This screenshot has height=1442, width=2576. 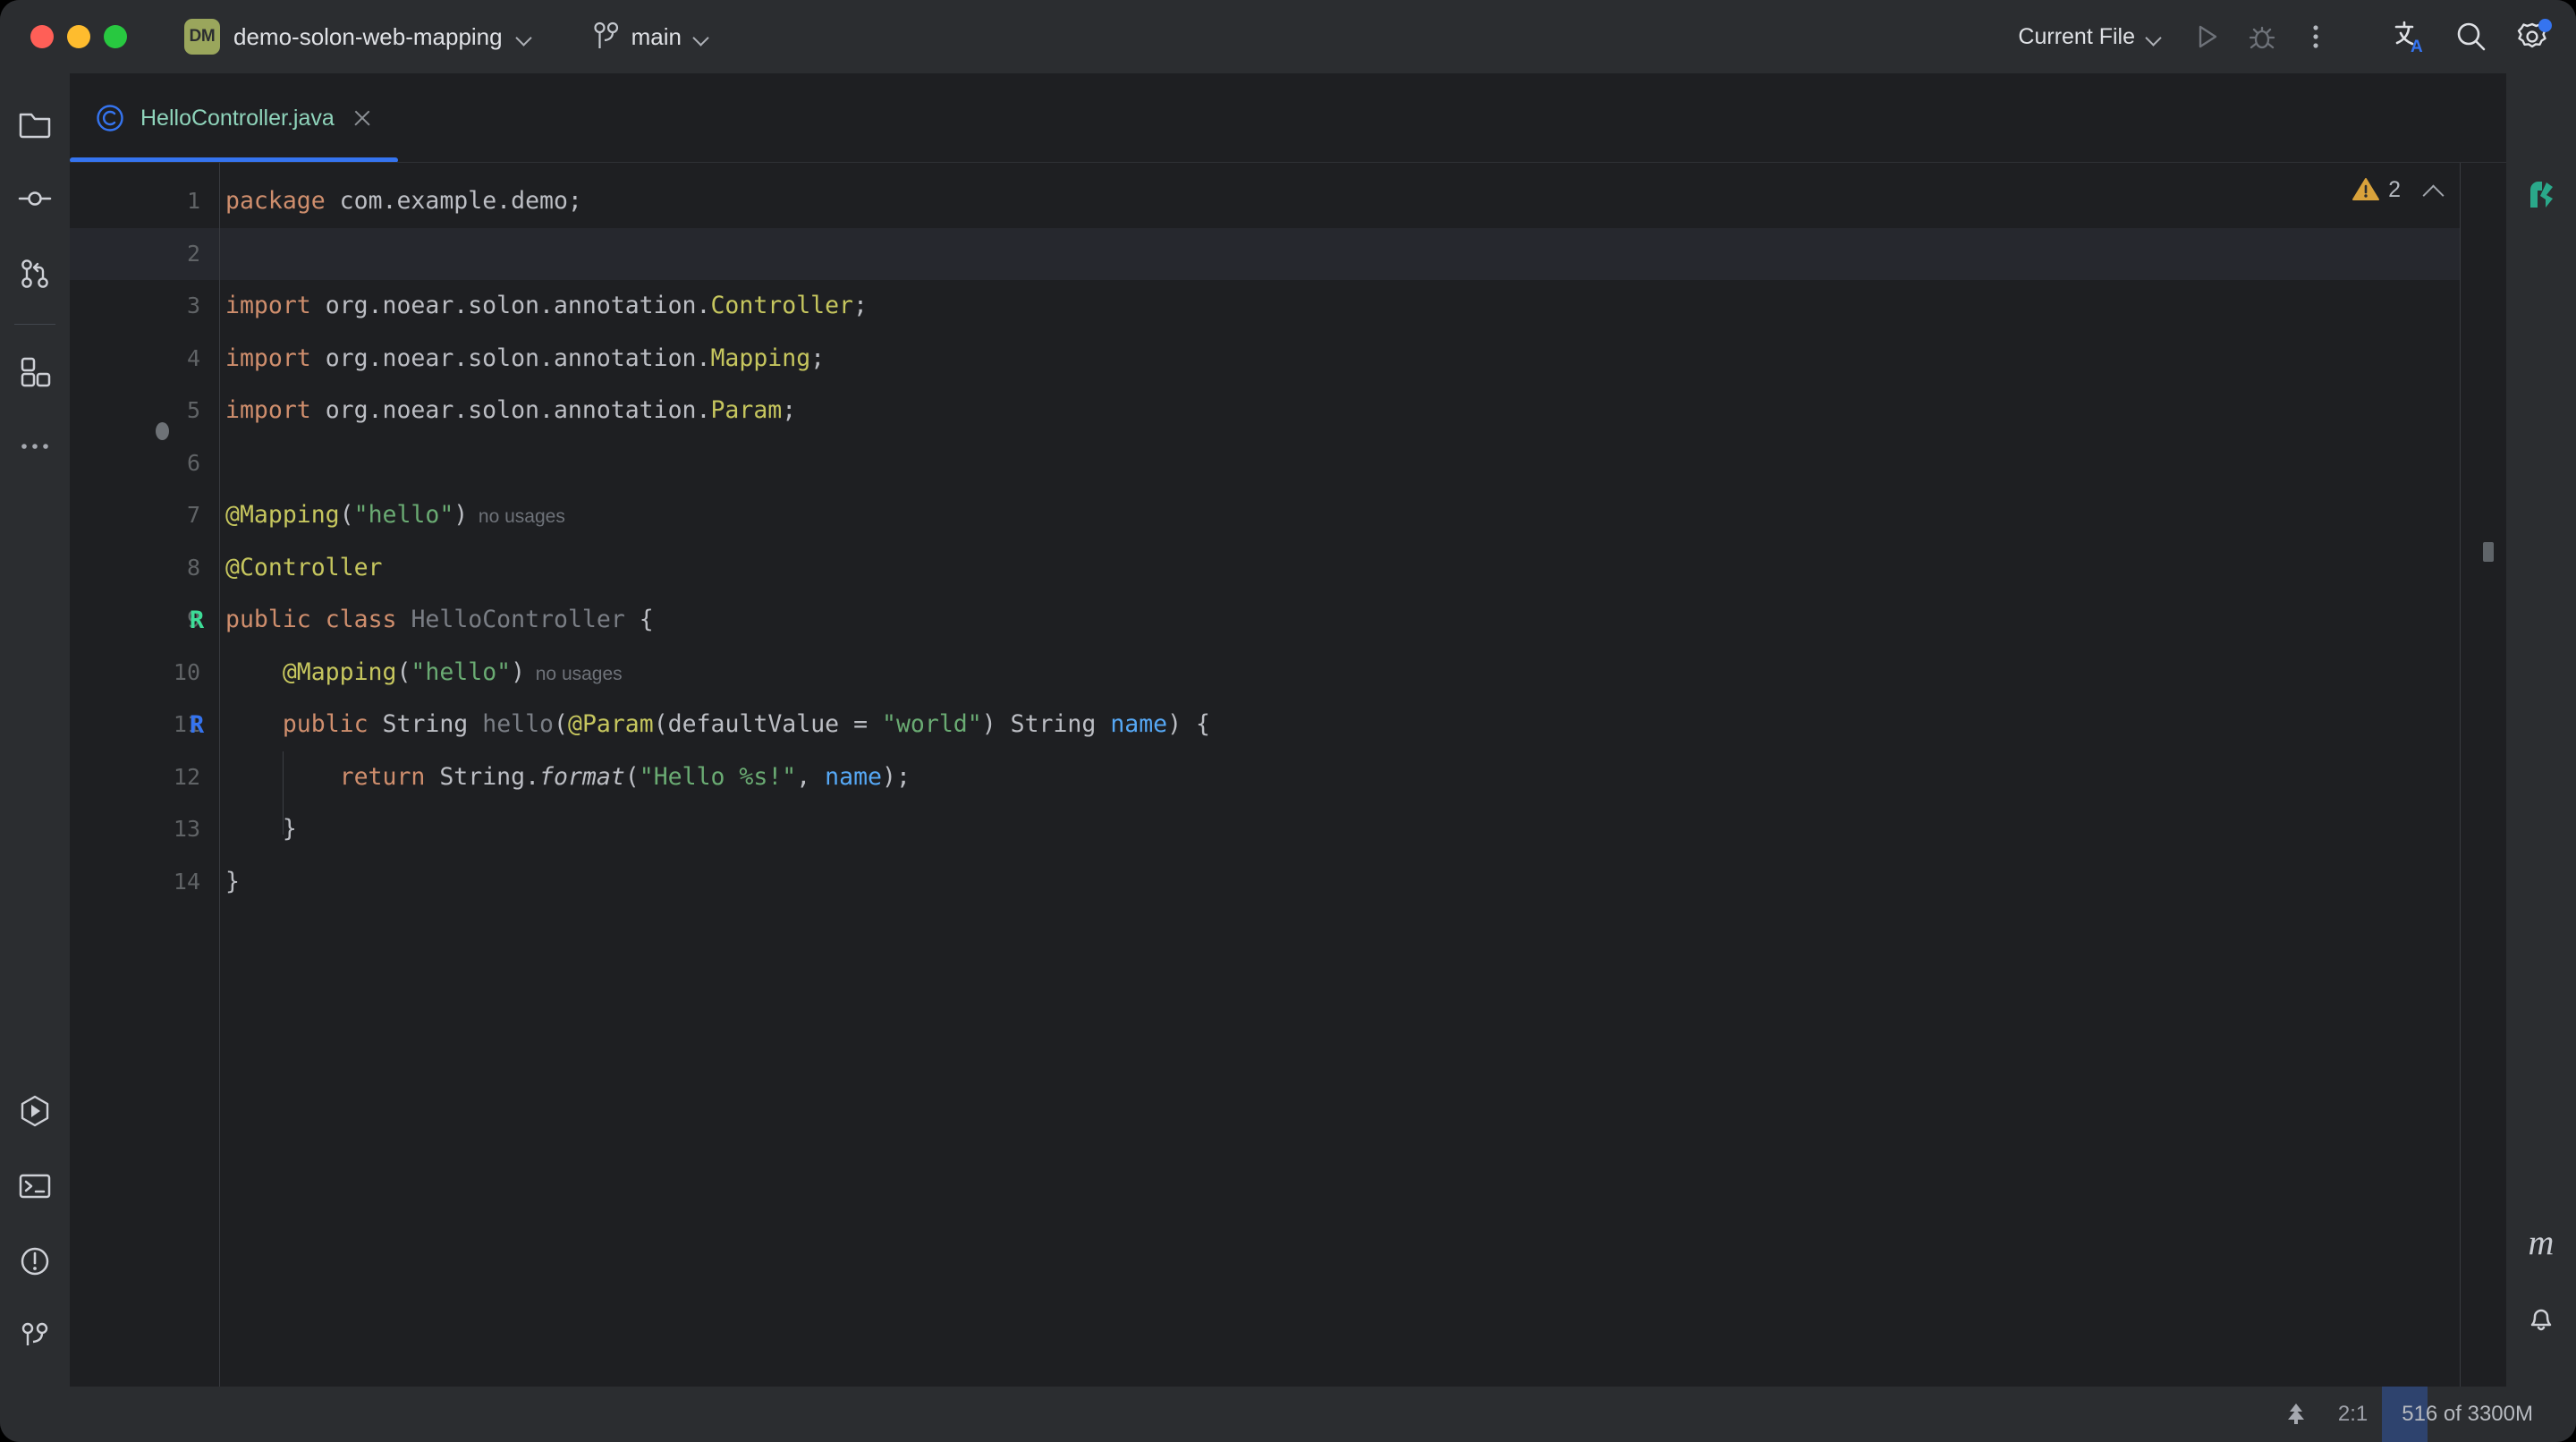 What do you see at coordinates (34, 1111) in the screenshot?
I see `sidebar-item-run` at bounding box center [34, 1111].